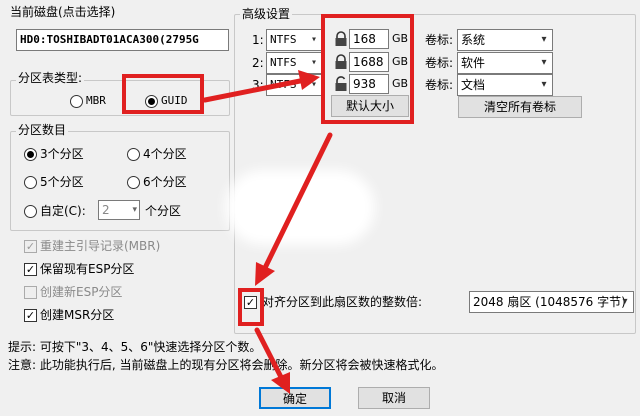 The width and height of the screenshot is (640, 416). Describe the element at coordinates (296, 203) in the screenshot. I see `arrow-sizes-to-align` at that location.